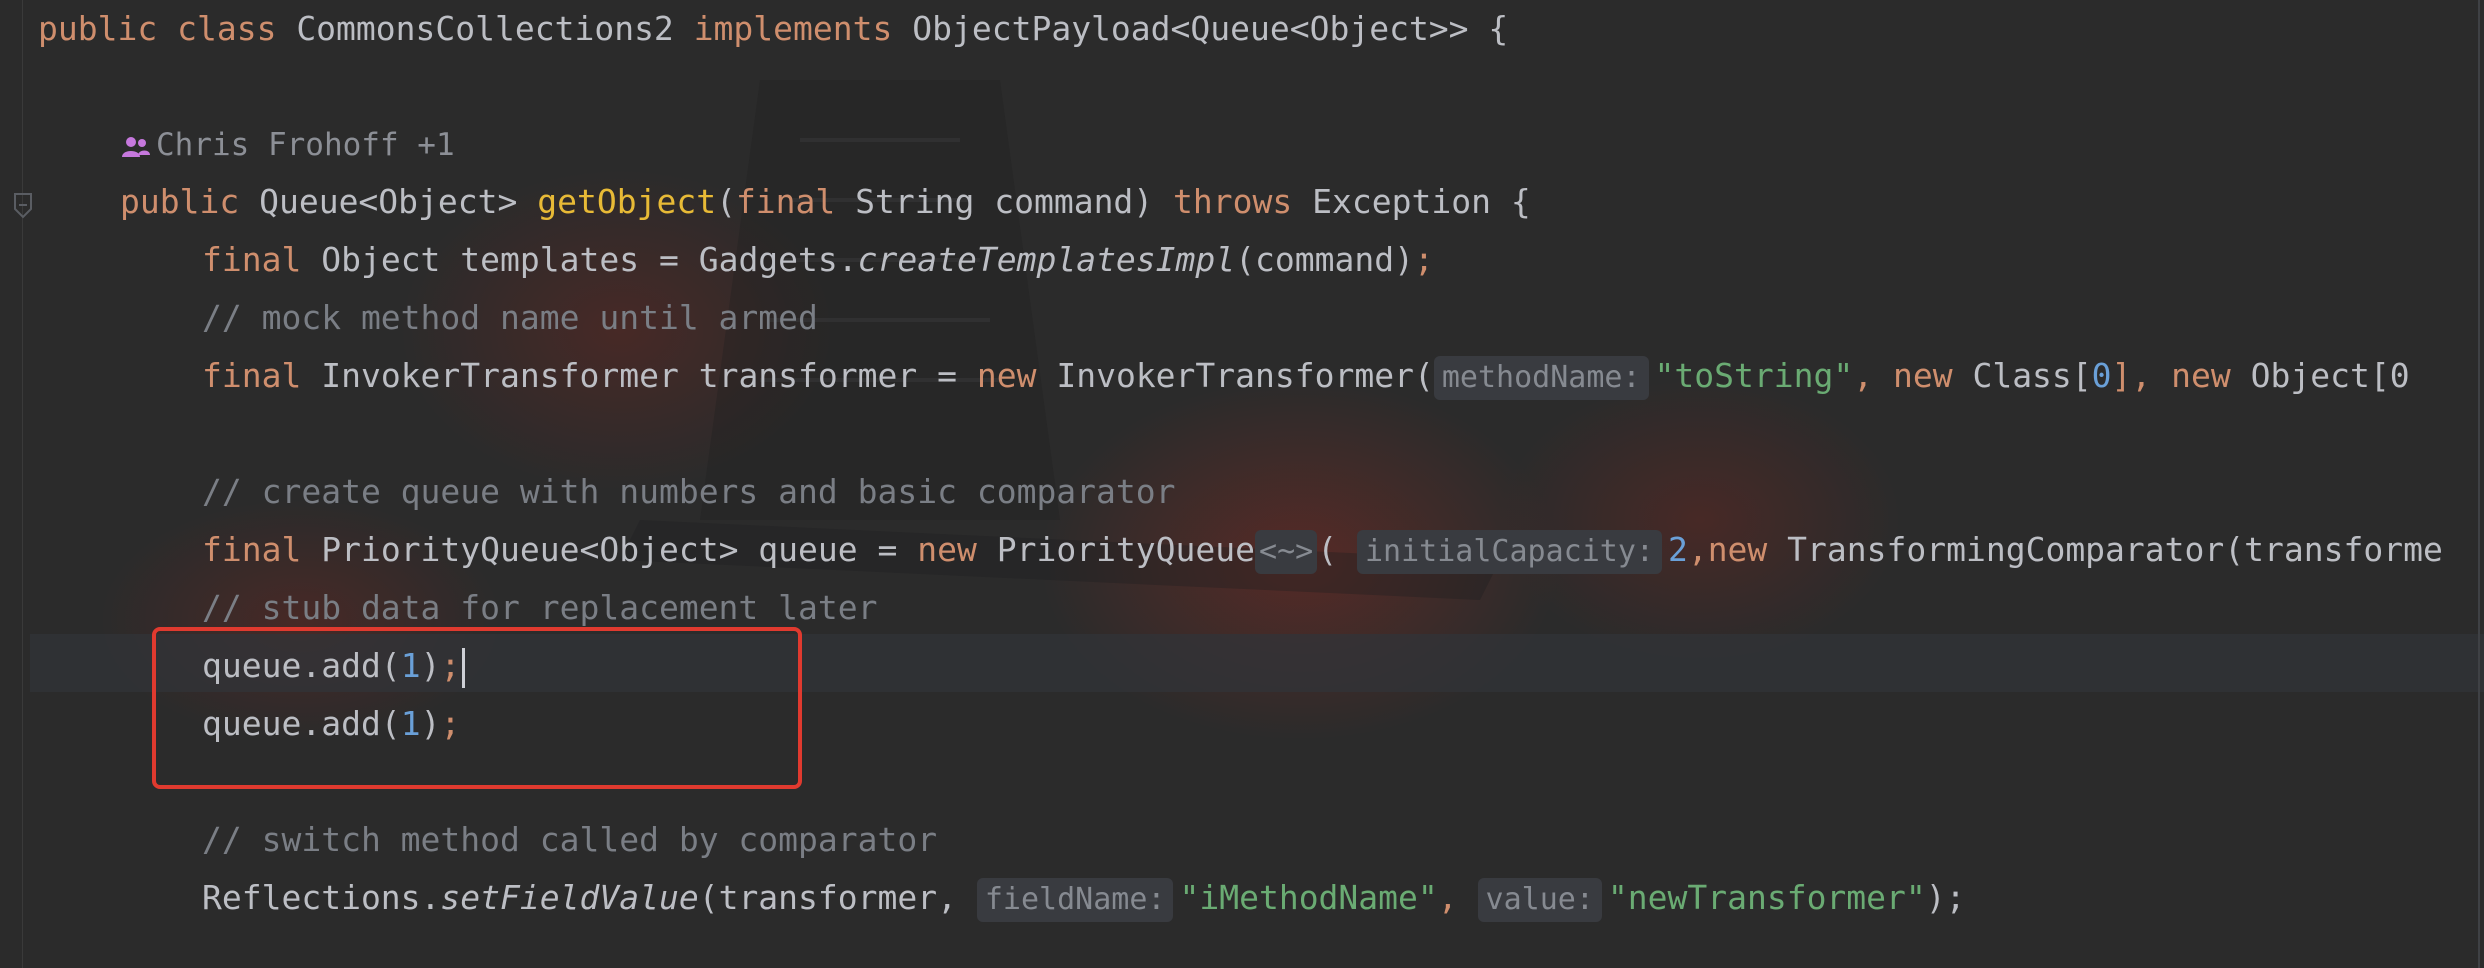 The width and height of the screenshot is (2484, 968). What do you see at coordinates (485, 28) in the screenshot?
I see `class-name: CommonsCollections2` at bounding box center [485, 28].